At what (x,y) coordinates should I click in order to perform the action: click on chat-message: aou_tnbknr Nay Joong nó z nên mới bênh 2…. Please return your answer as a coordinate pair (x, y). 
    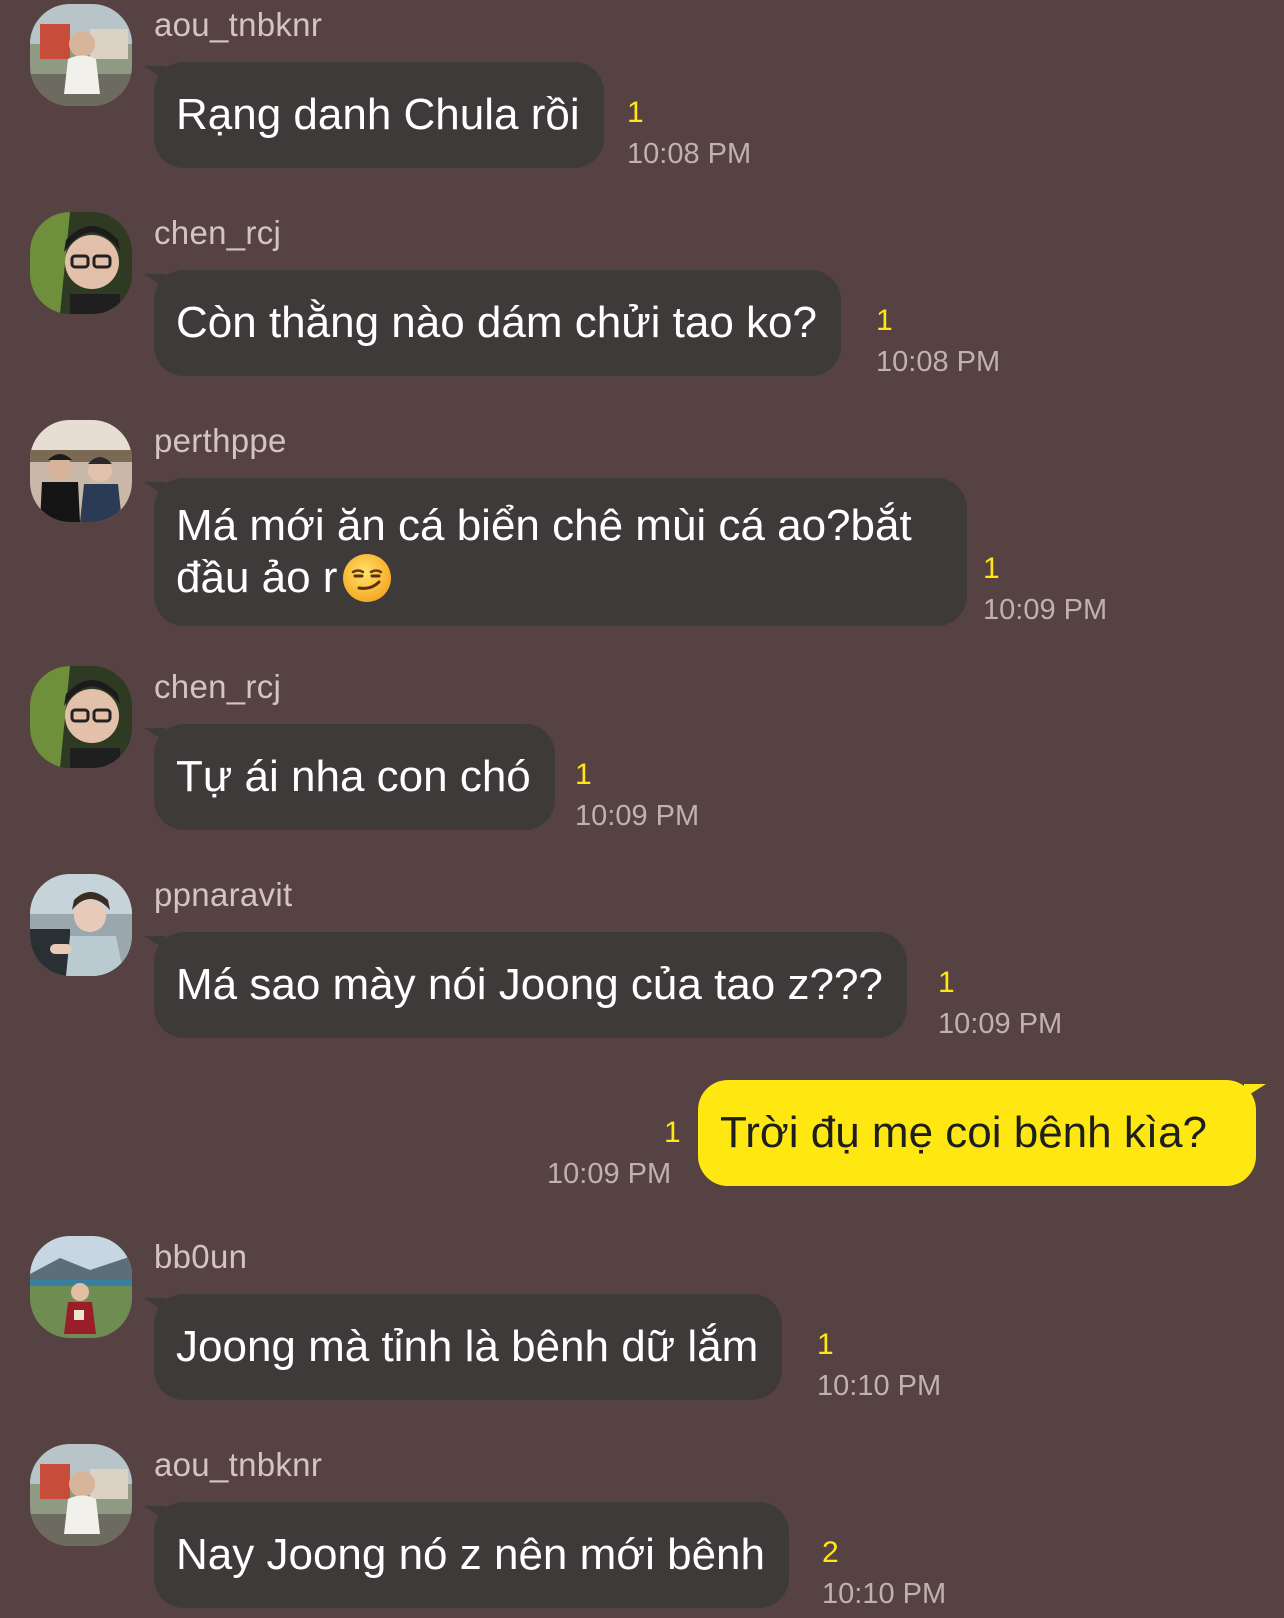
    Looking at the image, I should click on (642, 1531).